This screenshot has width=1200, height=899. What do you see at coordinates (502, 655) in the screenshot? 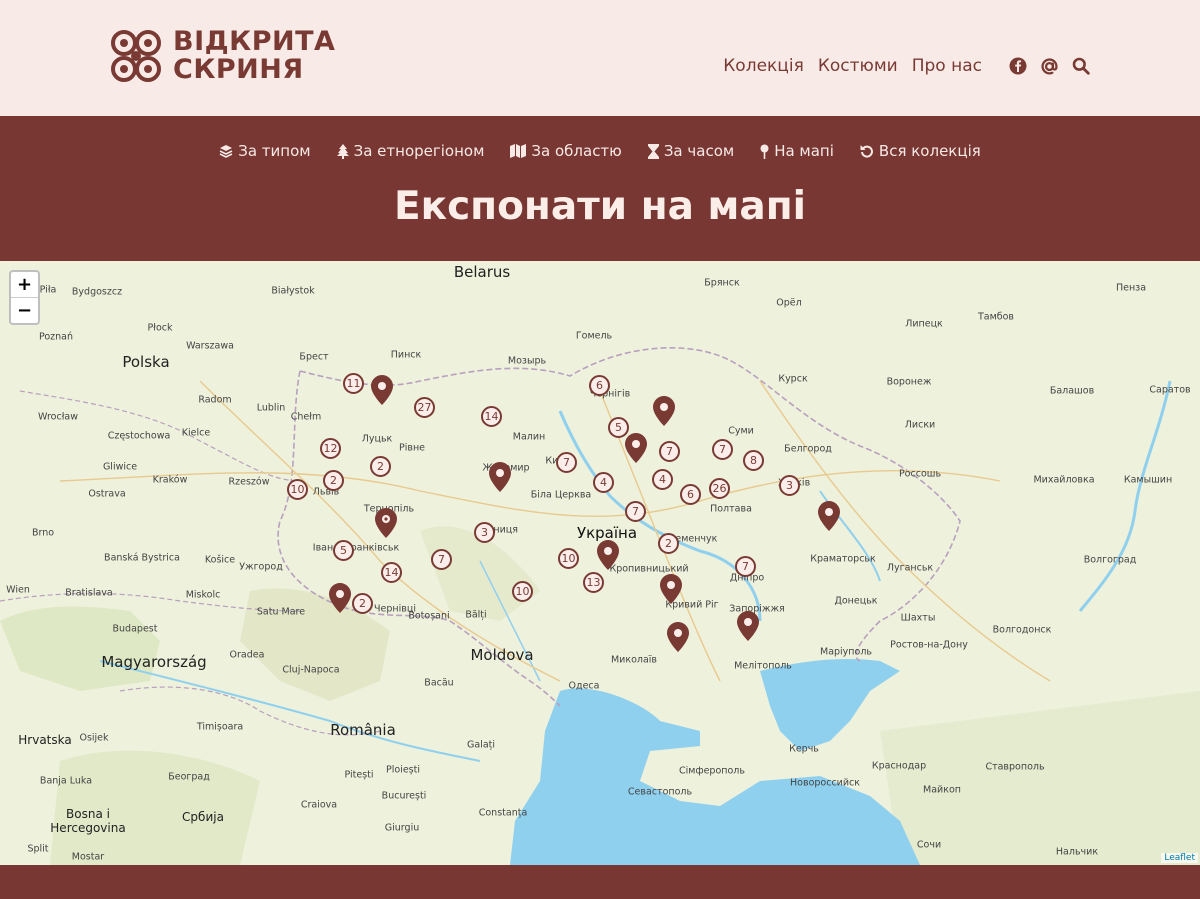
I see `label-country-moldova: Moldova` at bounding box center [502, 655].